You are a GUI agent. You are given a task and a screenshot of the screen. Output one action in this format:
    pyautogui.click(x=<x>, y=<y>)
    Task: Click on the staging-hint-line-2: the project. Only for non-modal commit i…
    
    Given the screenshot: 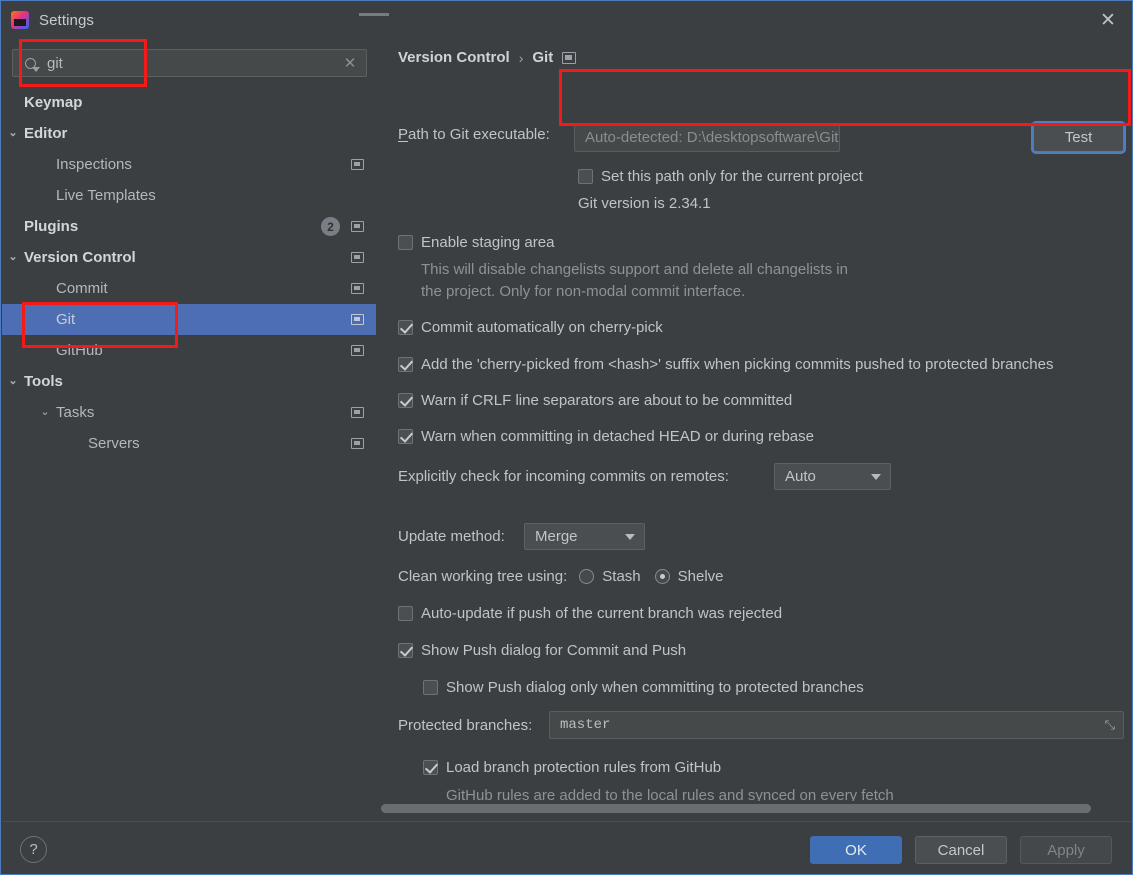 What is the action you would take?
    pyautogui.click(x=583, y=291)
    